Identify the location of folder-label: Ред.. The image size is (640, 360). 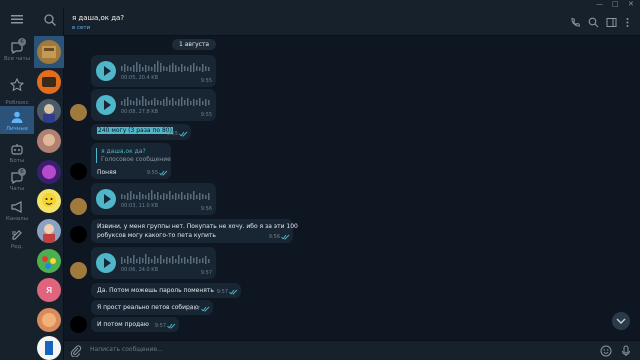
(17, 247).